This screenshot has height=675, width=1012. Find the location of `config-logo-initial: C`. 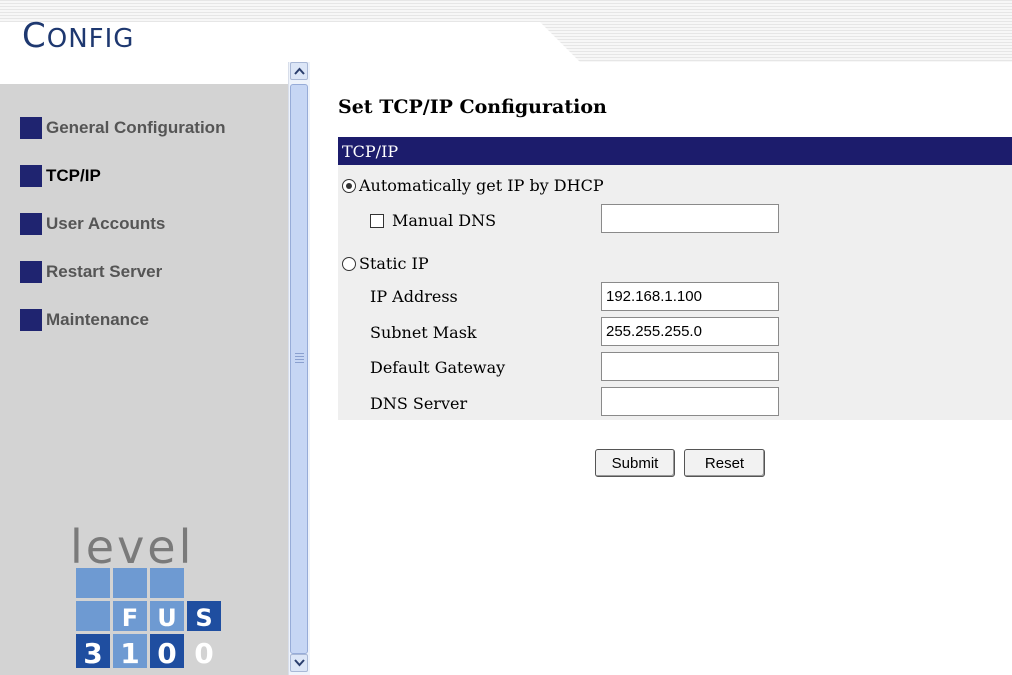

config-logo-initial: C is located at coordinates (34, 36).